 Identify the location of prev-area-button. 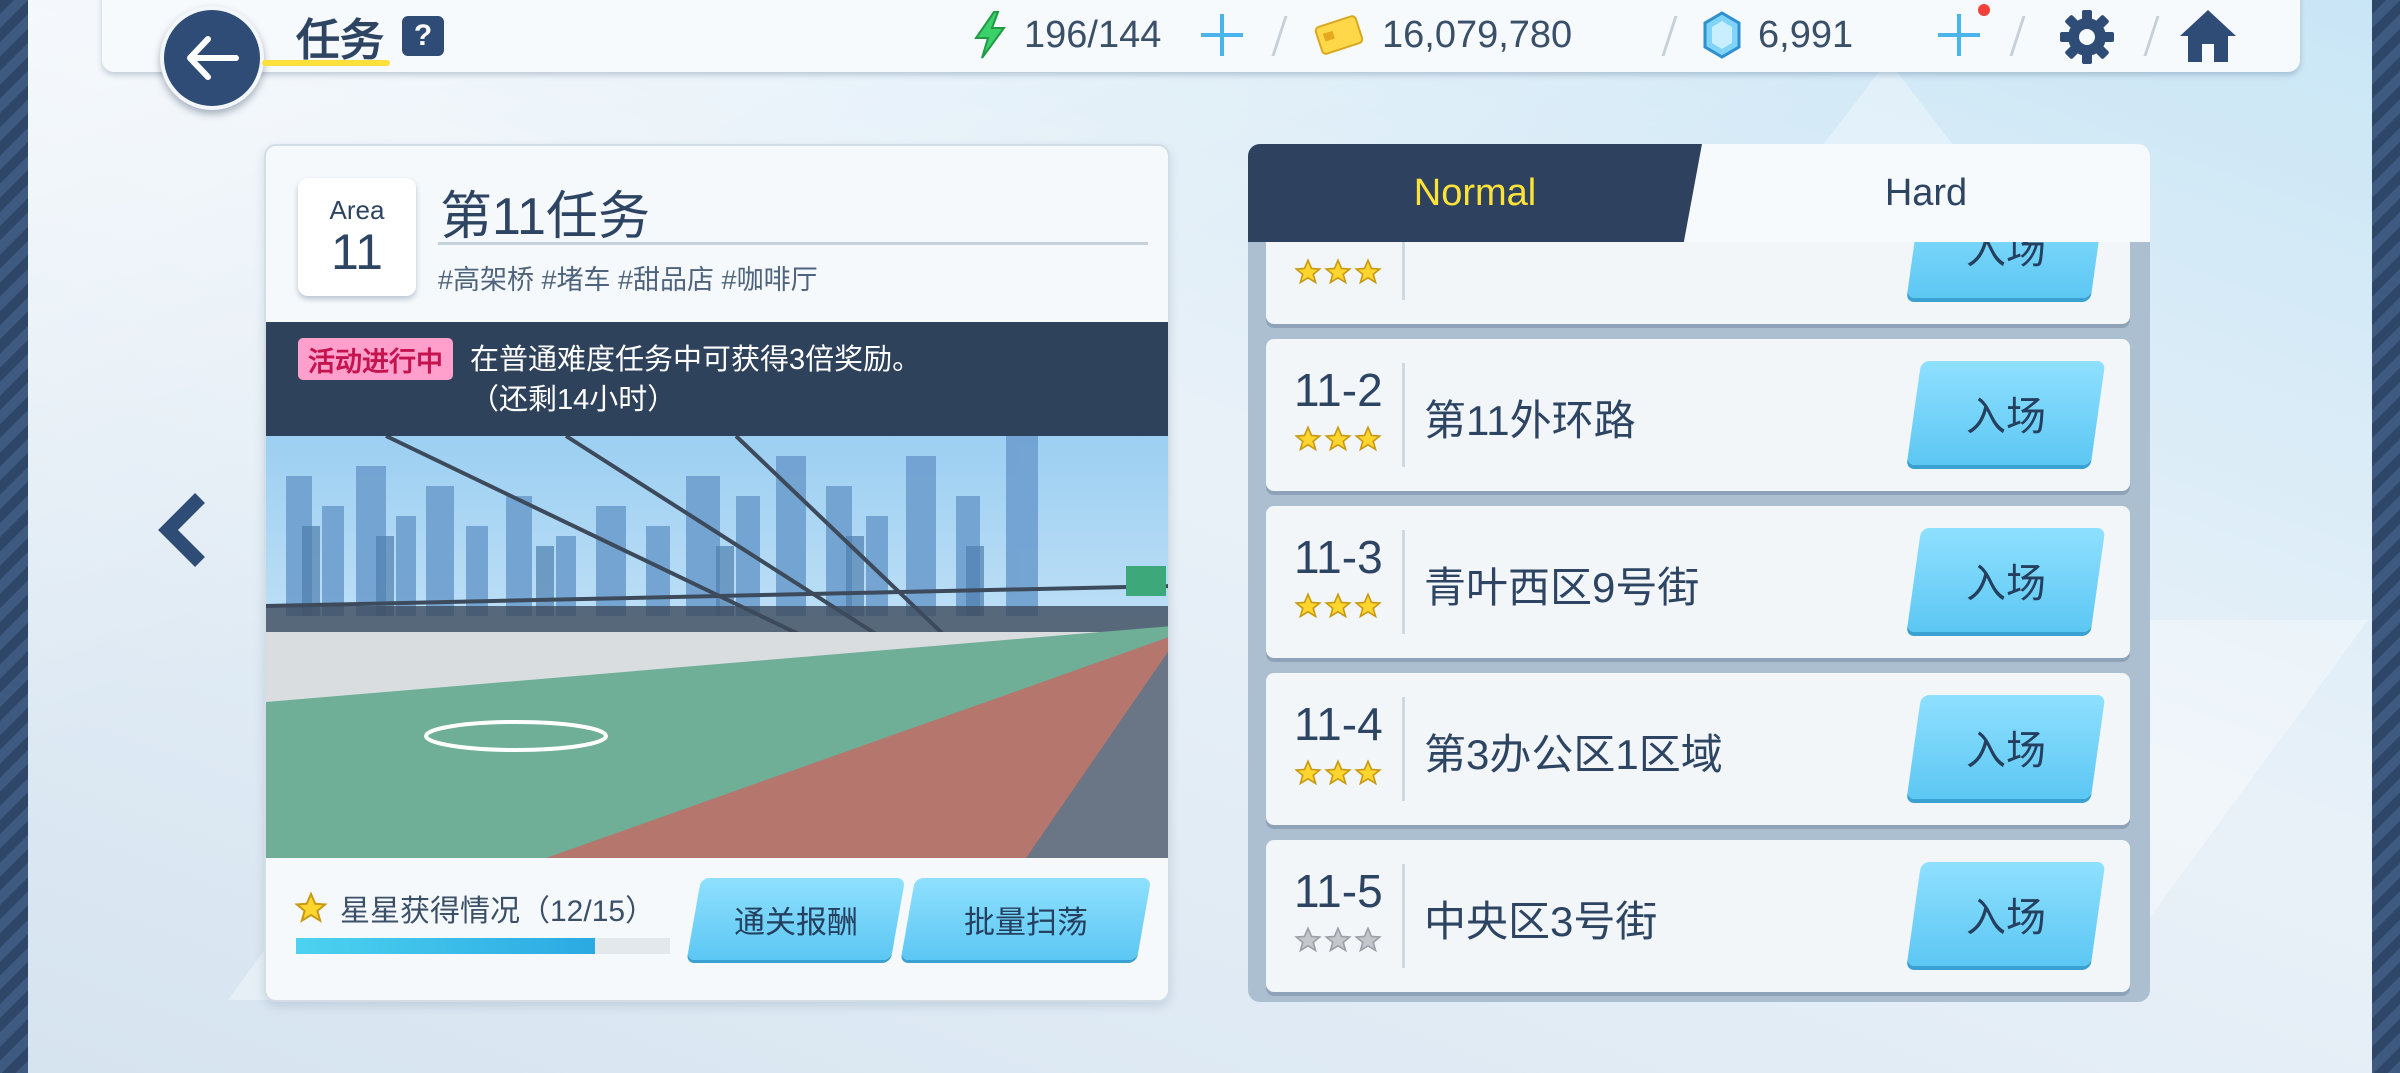
(186, 530).